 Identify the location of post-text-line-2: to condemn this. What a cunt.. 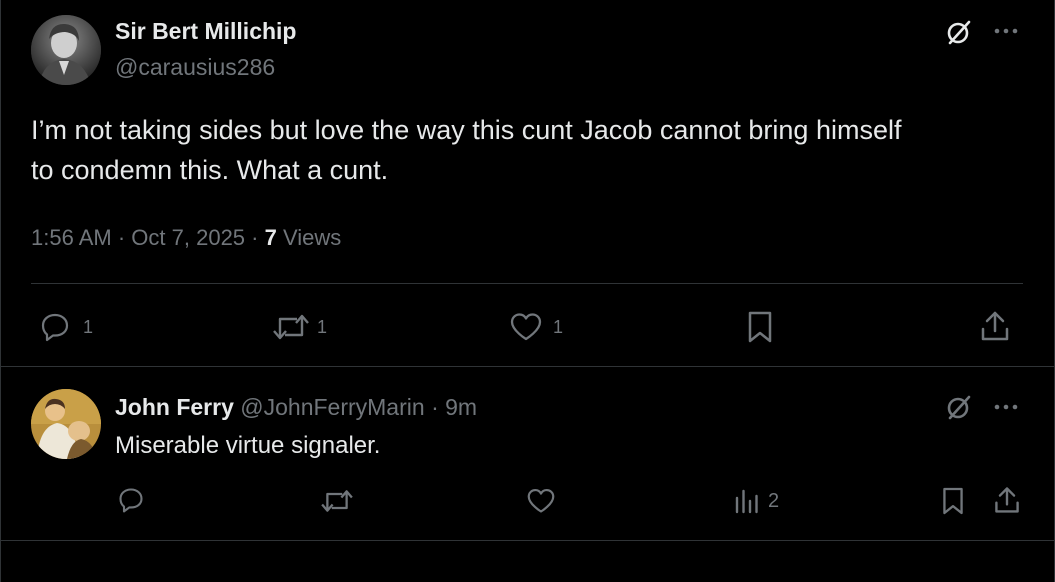
(210, 170).